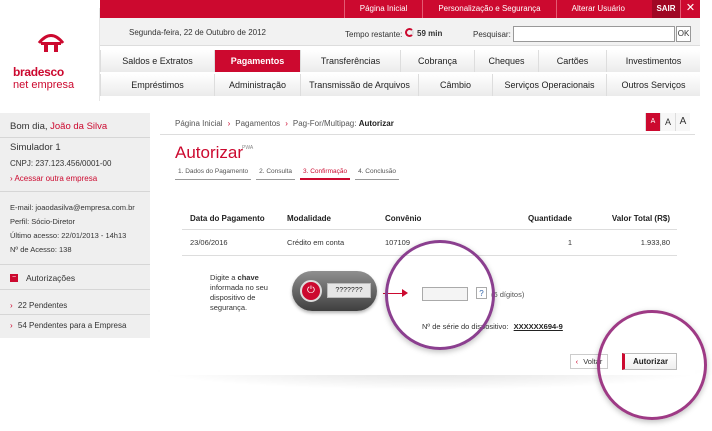 The height and width of the screenshot is (431, 712). I want to click on col-convenio: Convênio, so click(403, 218).